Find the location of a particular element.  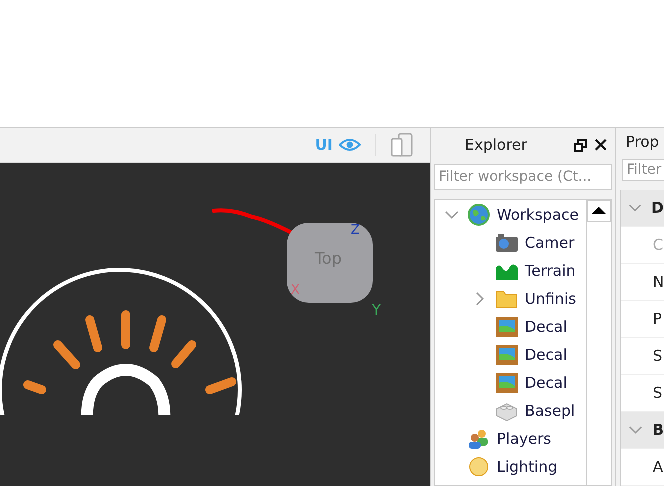

tree-item: Camer is located at coordinates (550, 243).